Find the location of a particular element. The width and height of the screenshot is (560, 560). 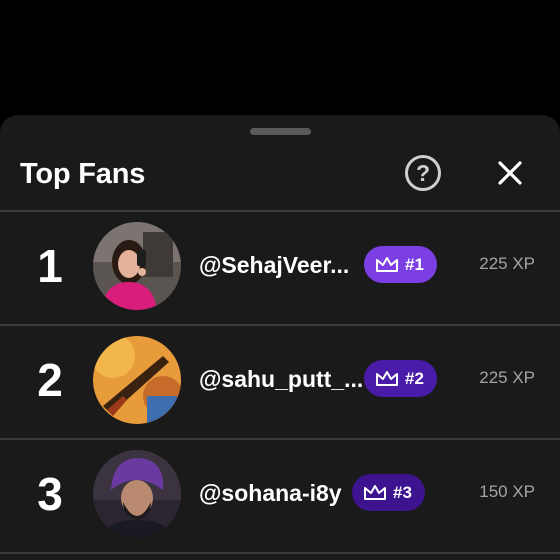

help-button: ? is located at coordinates (423, 173).